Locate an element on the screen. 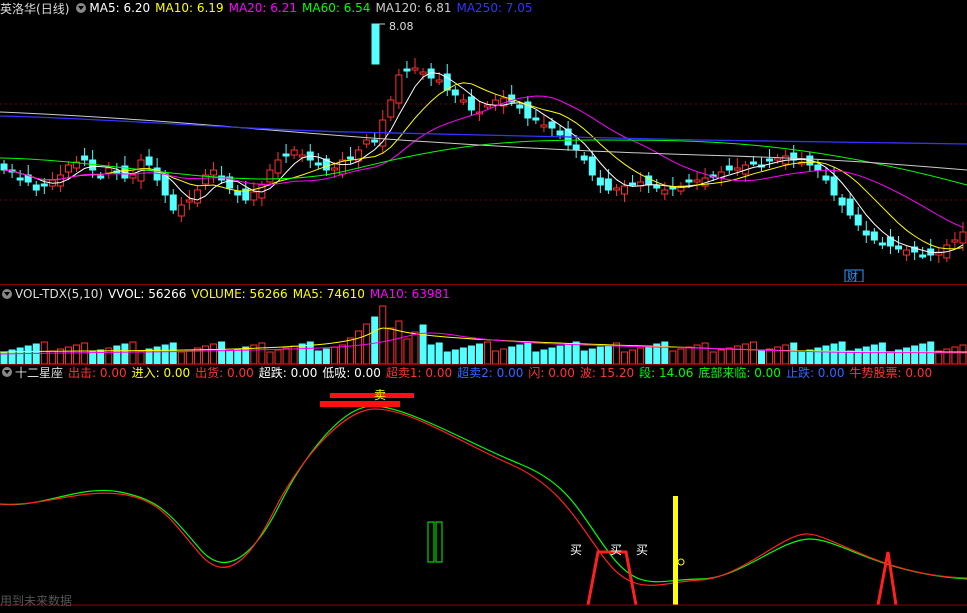 This screenshot has height=613, width=967. event-badge: 财 is located at coordinates (852, 275).